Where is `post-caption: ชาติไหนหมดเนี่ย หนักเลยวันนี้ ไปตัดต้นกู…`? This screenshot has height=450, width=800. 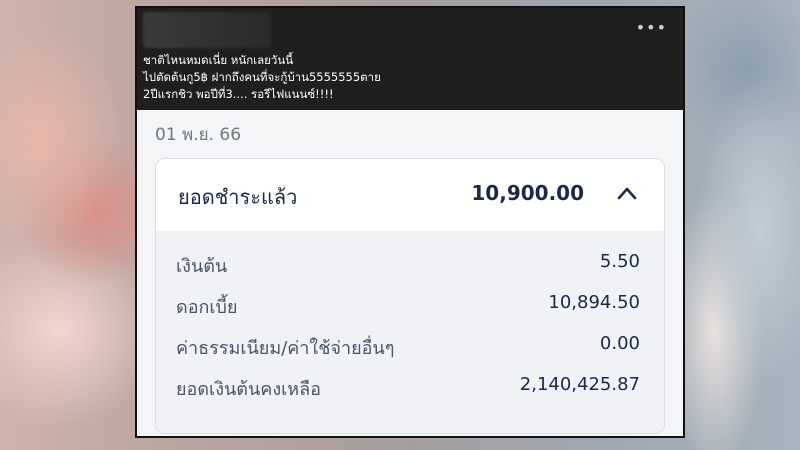 post-caption: ชาติไหนหมดเนี่ย หนักเลยวันนี้ ไปตัดต้นกู… is located at coordinates (262, 77).